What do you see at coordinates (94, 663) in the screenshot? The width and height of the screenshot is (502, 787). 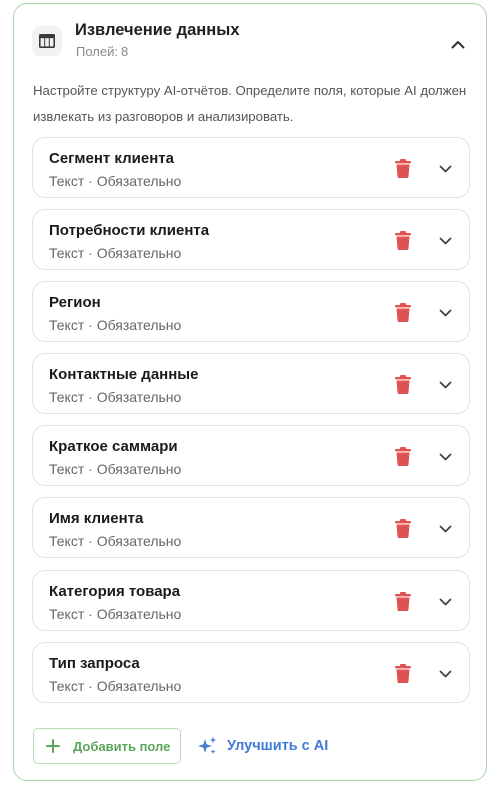 I see `field-name: Тип запроса` at bounding box center [94, 663].